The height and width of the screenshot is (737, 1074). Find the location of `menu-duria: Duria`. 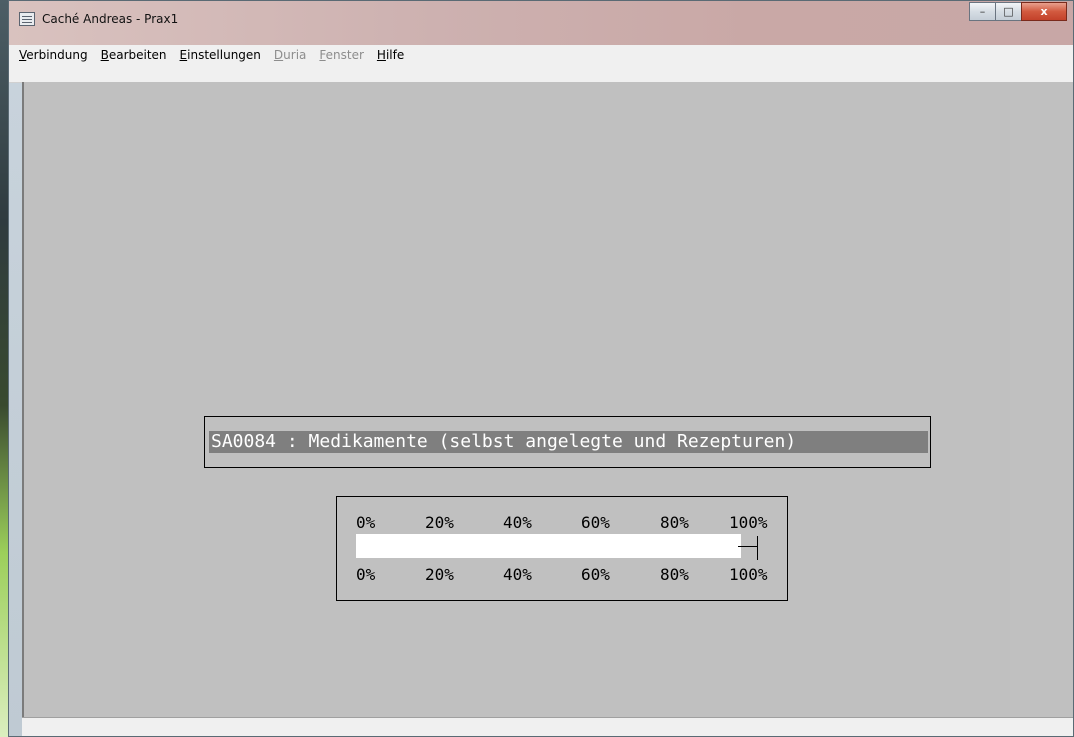

menu-duria: Duria is located at coordinates (290, 55).